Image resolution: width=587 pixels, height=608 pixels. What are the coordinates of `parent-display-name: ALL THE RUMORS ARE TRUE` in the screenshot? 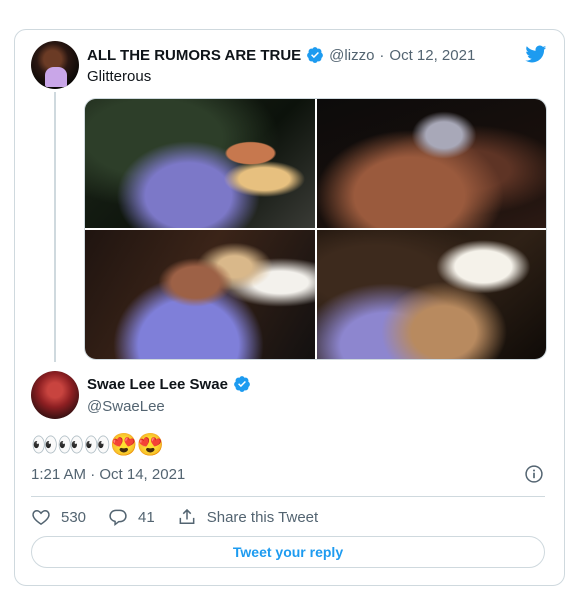 It's located at (194, 55).